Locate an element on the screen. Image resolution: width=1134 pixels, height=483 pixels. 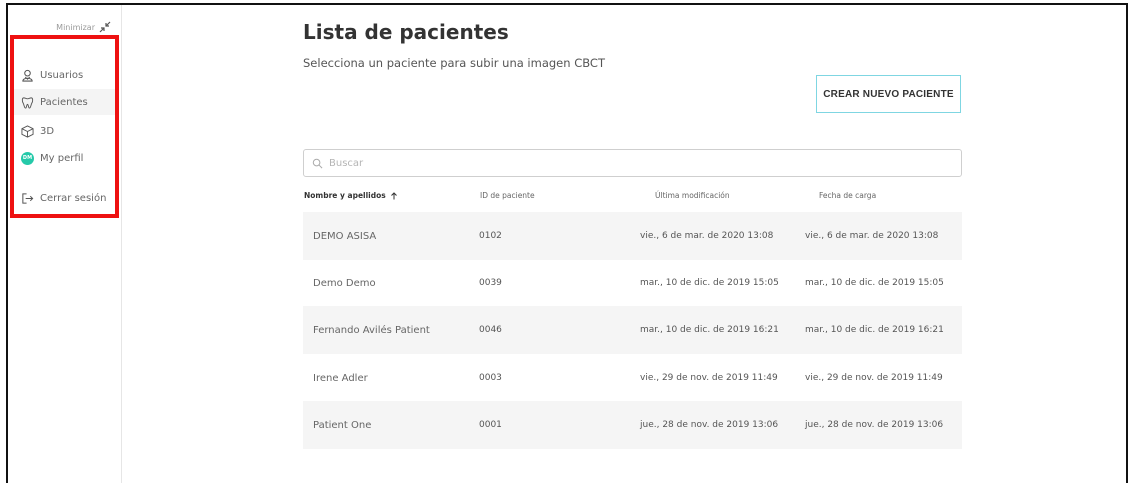
cell-modified: vie., 29 de nov. de 2019 11:49 is located at coordinates (709, 378).